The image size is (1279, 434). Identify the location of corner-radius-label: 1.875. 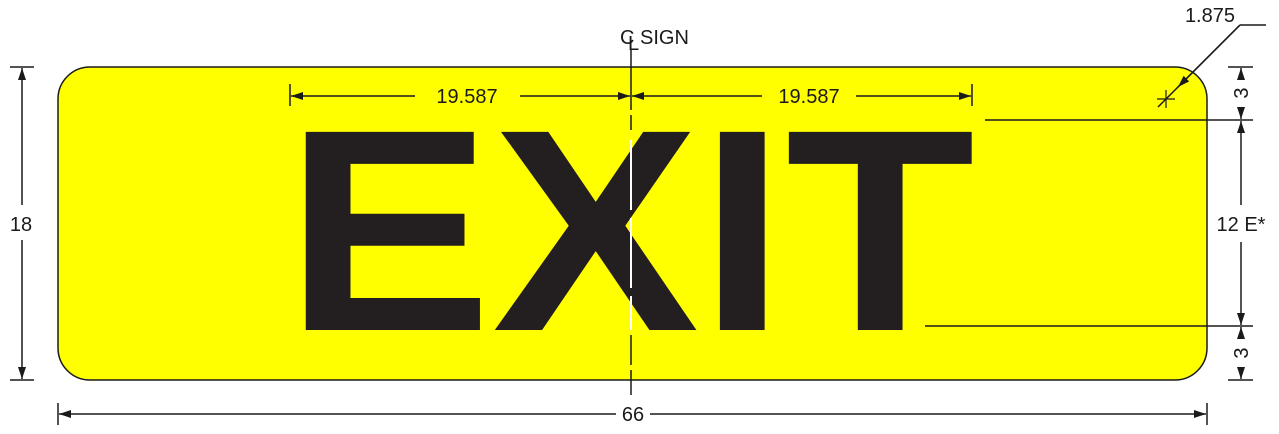
(1210, 16).